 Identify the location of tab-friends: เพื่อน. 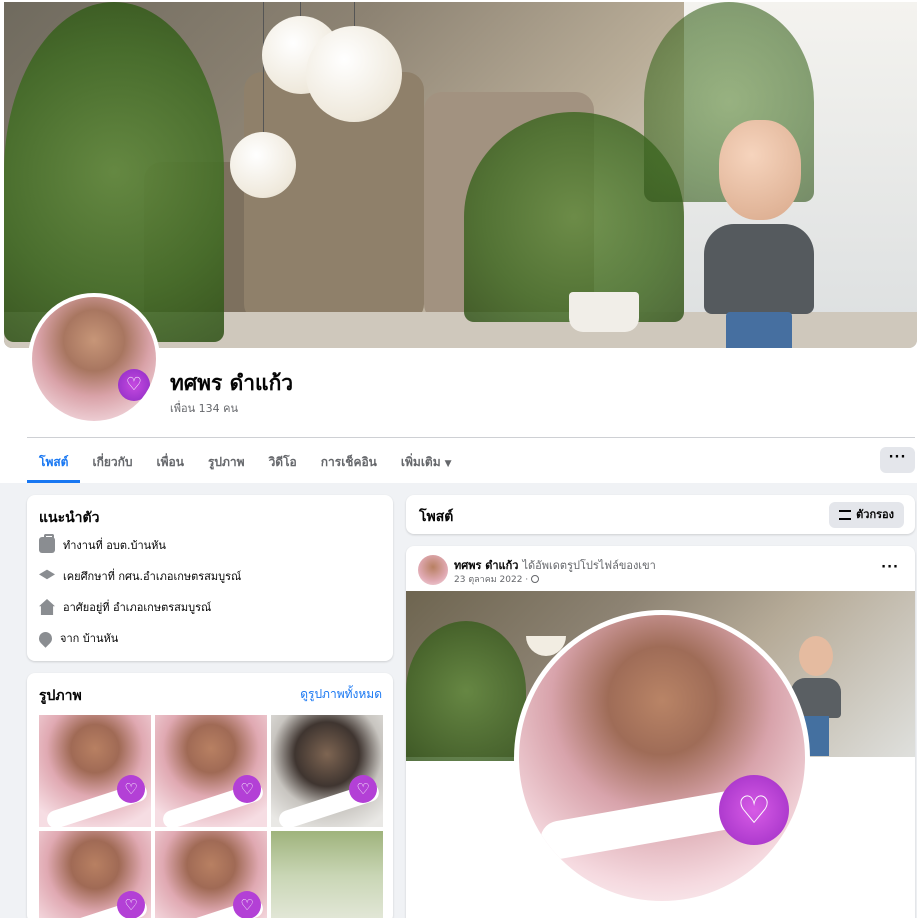
(170, 462).